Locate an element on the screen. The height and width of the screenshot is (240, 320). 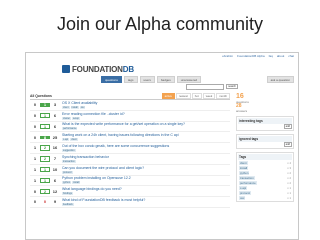
sidebar-tag-name: performance is located at coordinates (248, 182).